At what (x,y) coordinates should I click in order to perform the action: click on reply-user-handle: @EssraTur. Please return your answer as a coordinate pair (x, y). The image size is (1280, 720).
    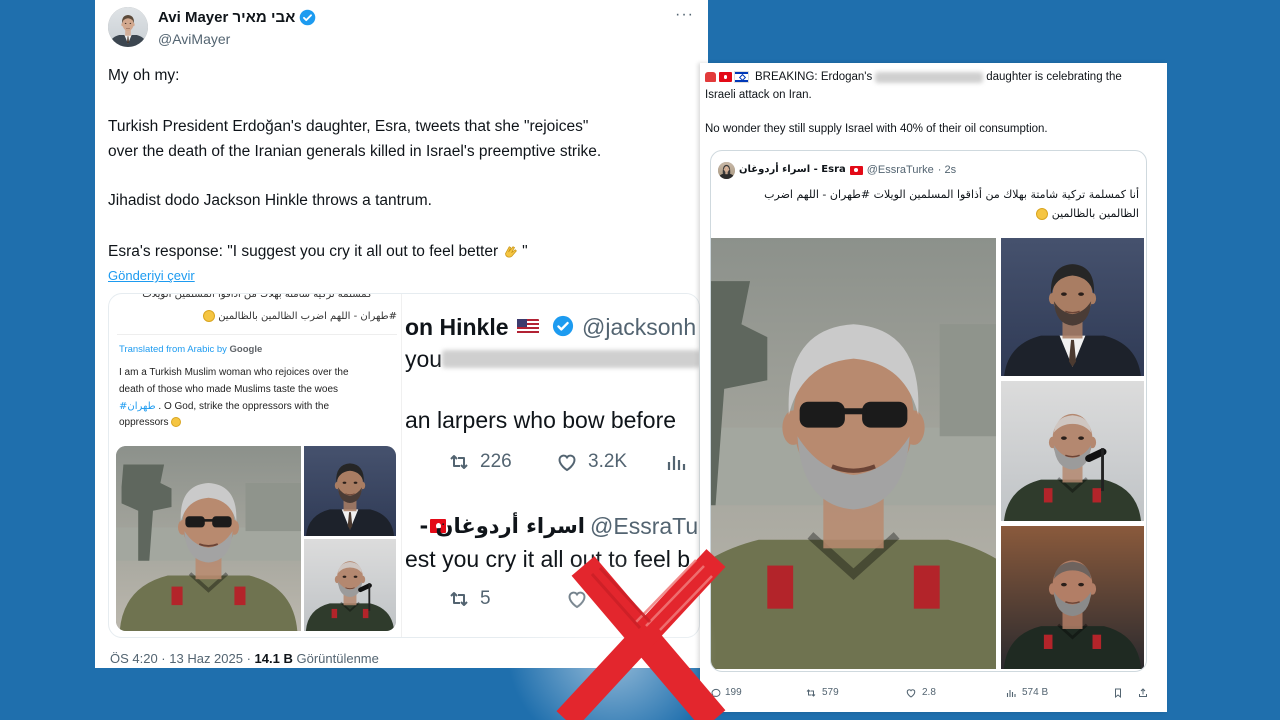
    Looking at the image, I should click on (644, 526).